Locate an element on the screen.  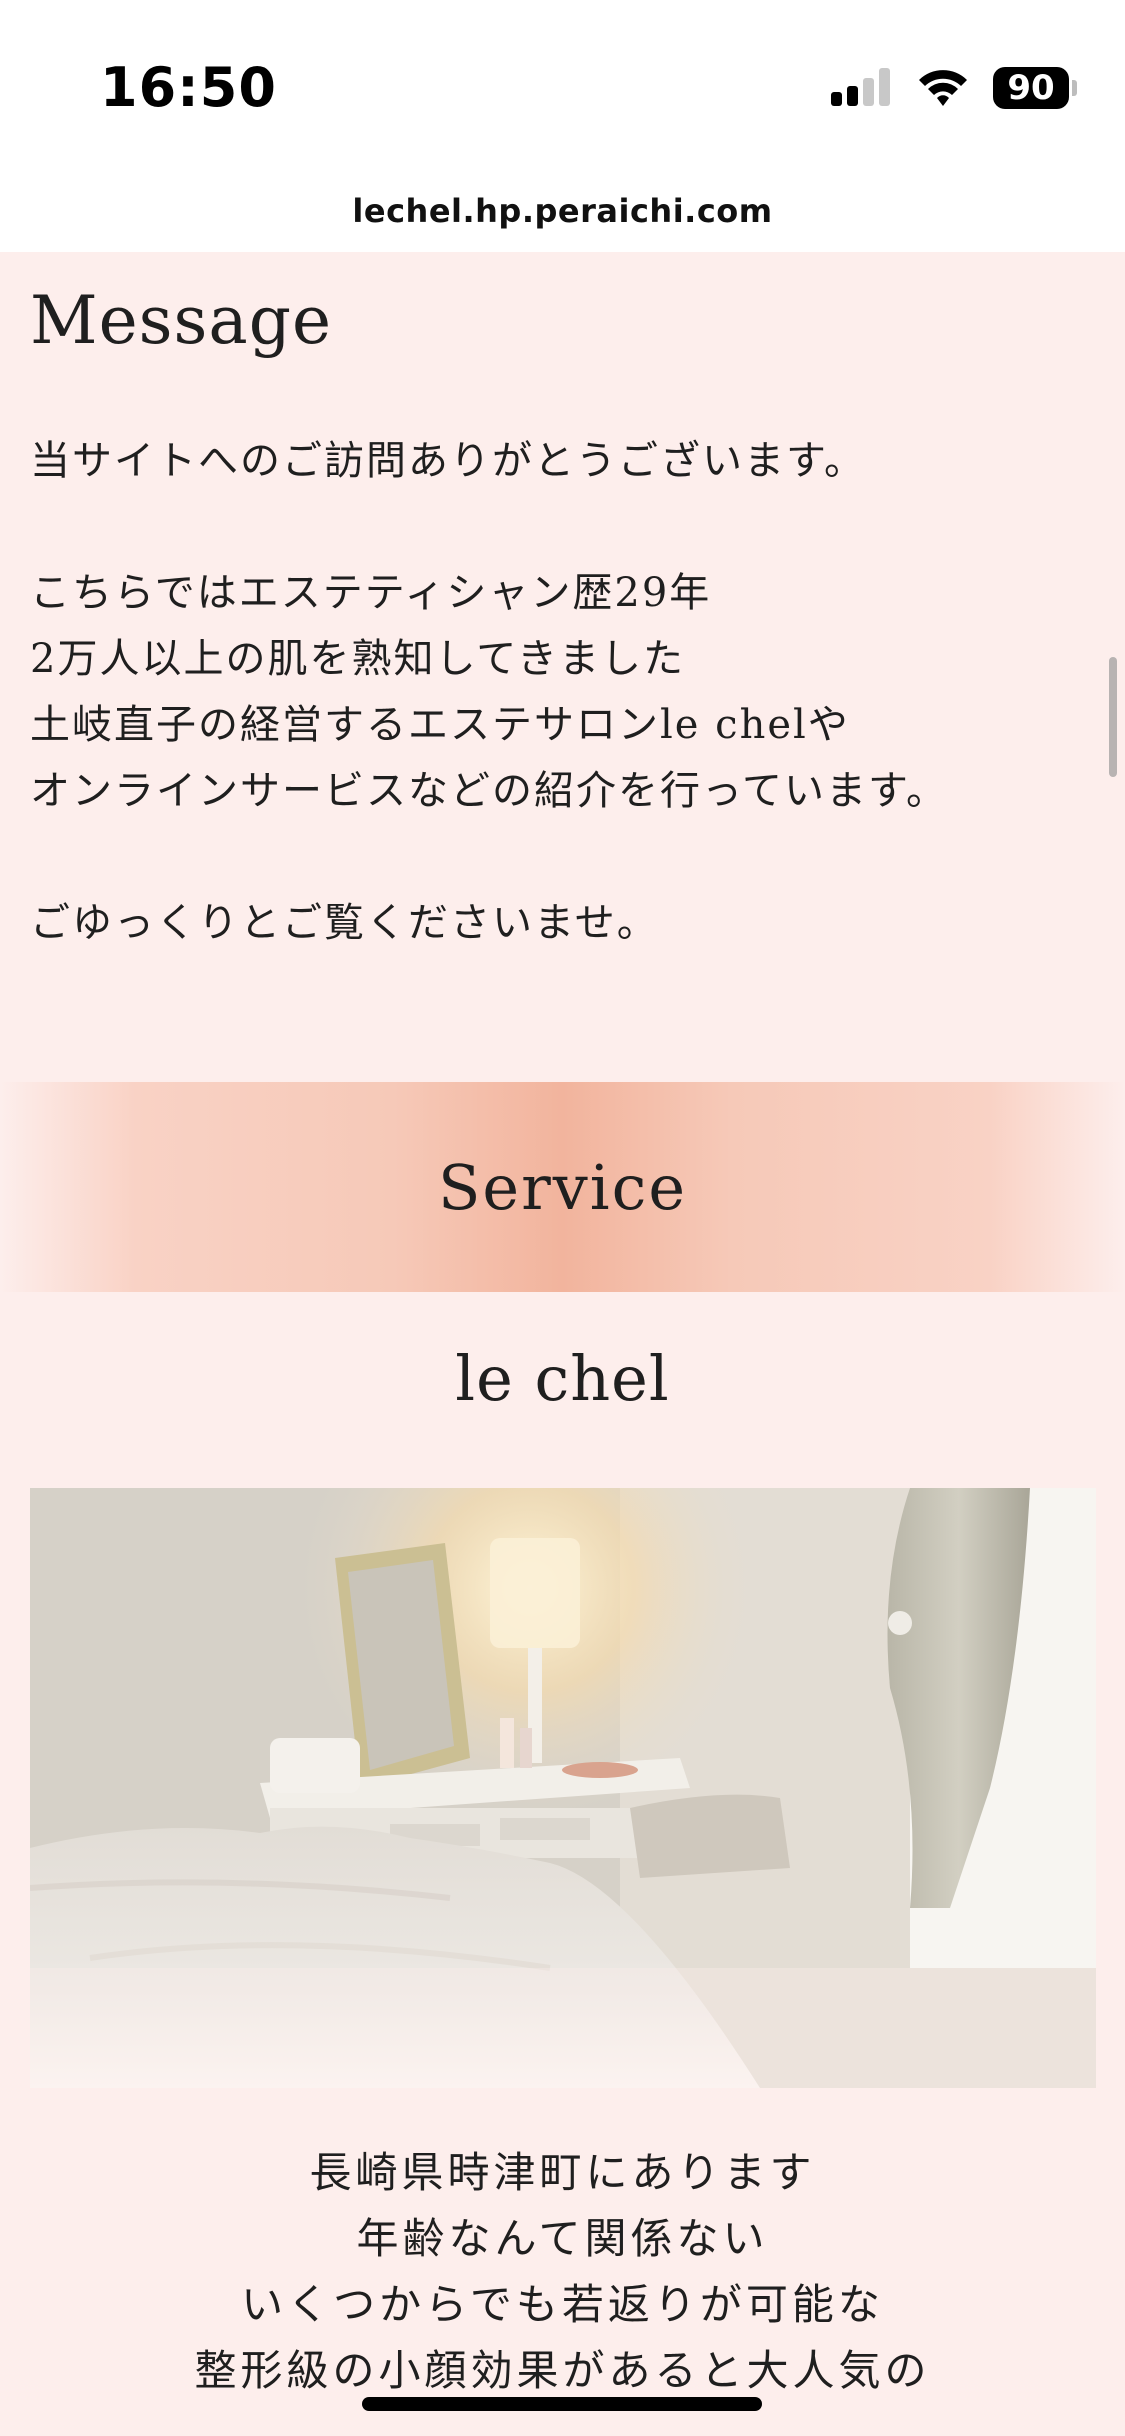
battery-icon: 90 is located at coordinates (1035, 88).